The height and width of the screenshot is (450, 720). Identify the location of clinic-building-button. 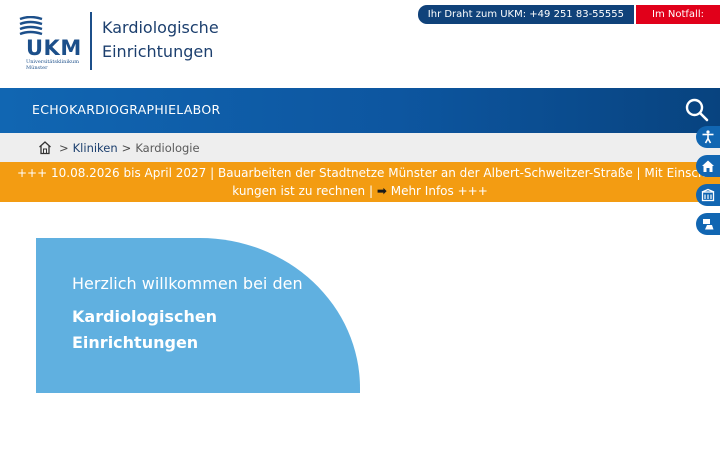
(708, 195).